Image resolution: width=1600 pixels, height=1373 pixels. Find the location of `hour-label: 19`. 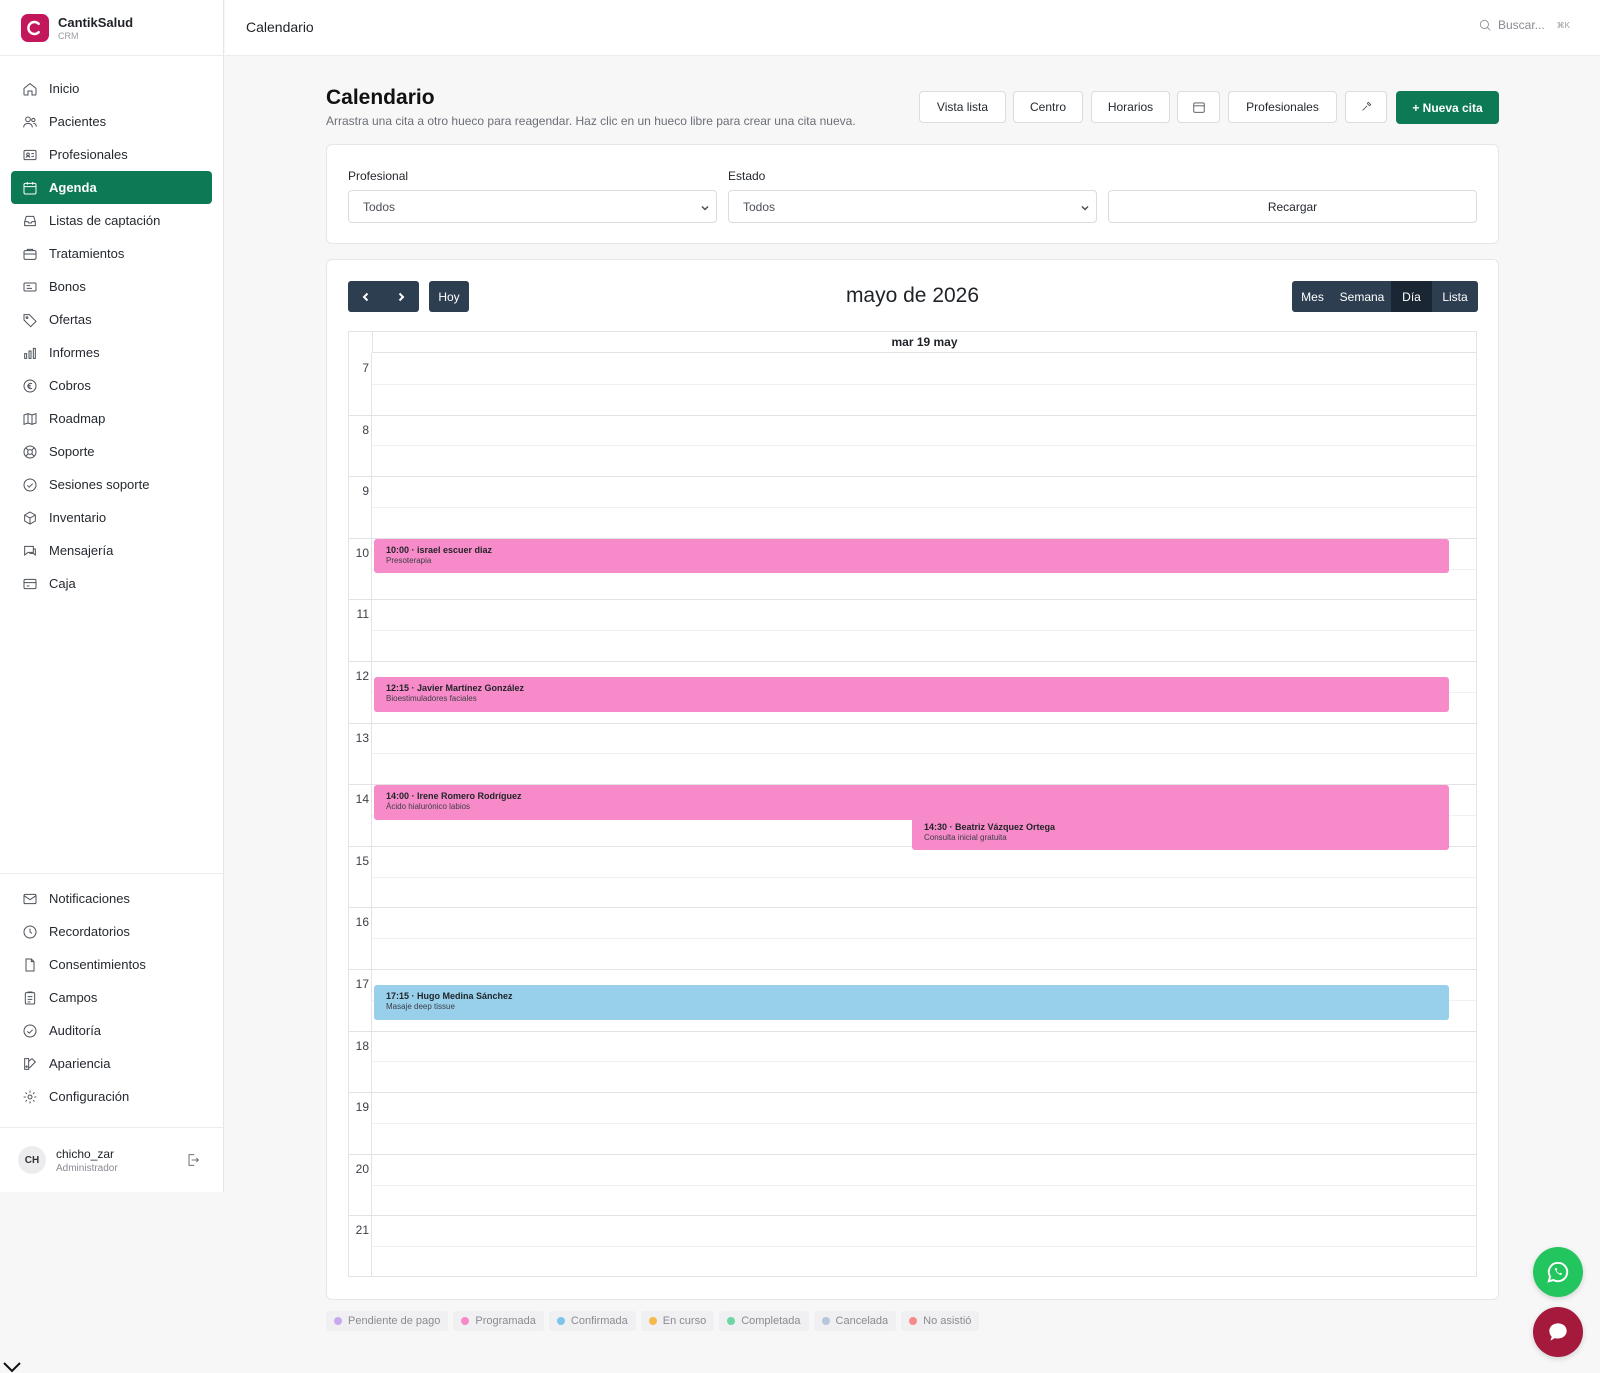

hour-label: 19 is located at coordinates (362, 1107).